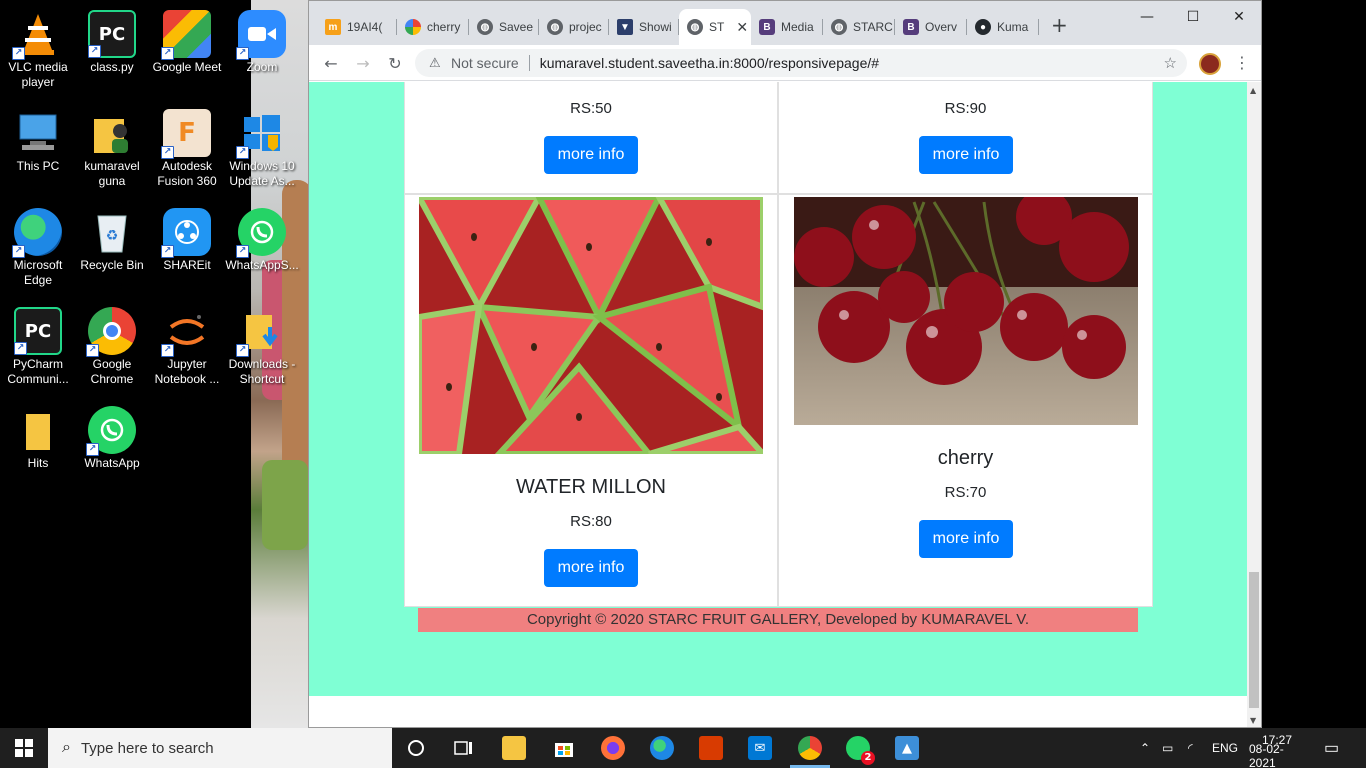  I want to click on vlc-icon: ↗, so click(37, 35).